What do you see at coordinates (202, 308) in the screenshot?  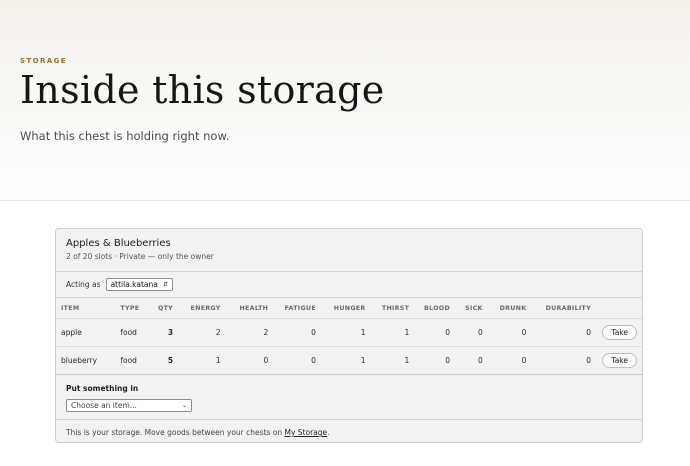 I see `col-energy: ENERGY` at bounding box center [202, 308].